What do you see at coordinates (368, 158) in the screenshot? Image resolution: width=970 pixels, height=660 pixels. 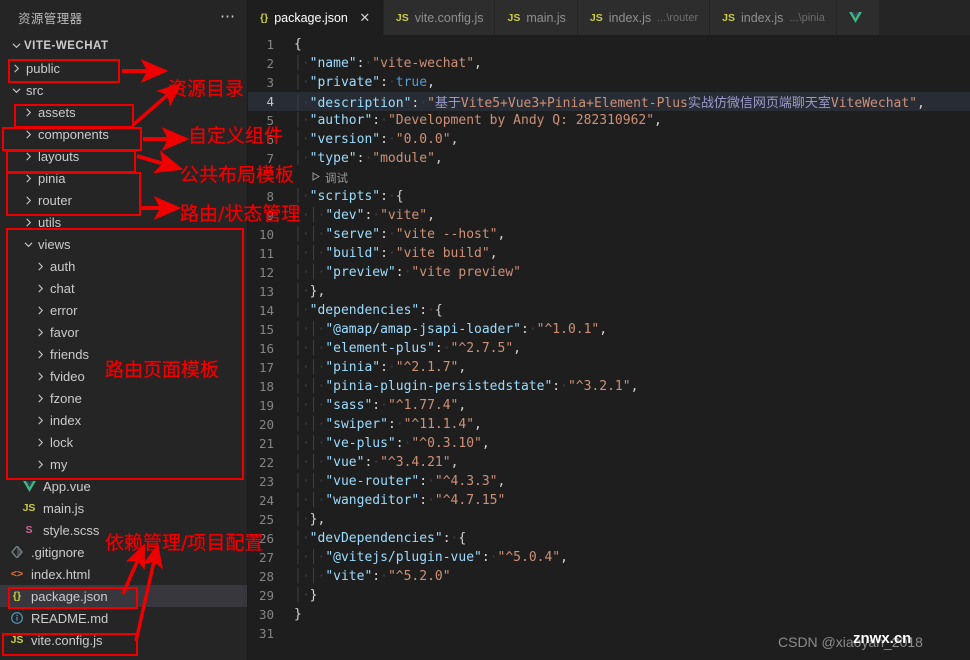 I see `code-text: │·"type":·"module",` at bounding box center [368, 158].